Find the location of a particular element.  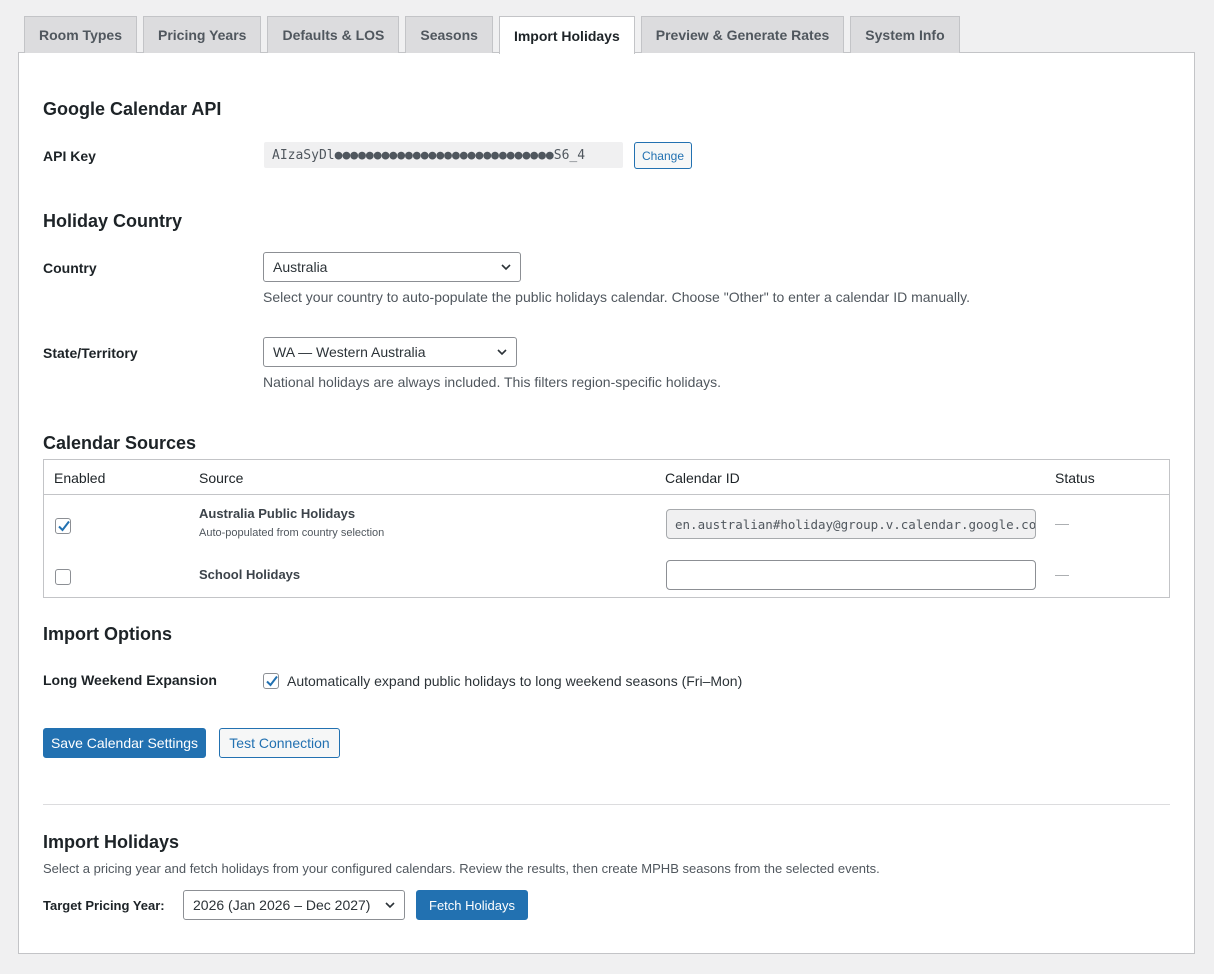

country-select: Australia is located at coordinates (392, 267).